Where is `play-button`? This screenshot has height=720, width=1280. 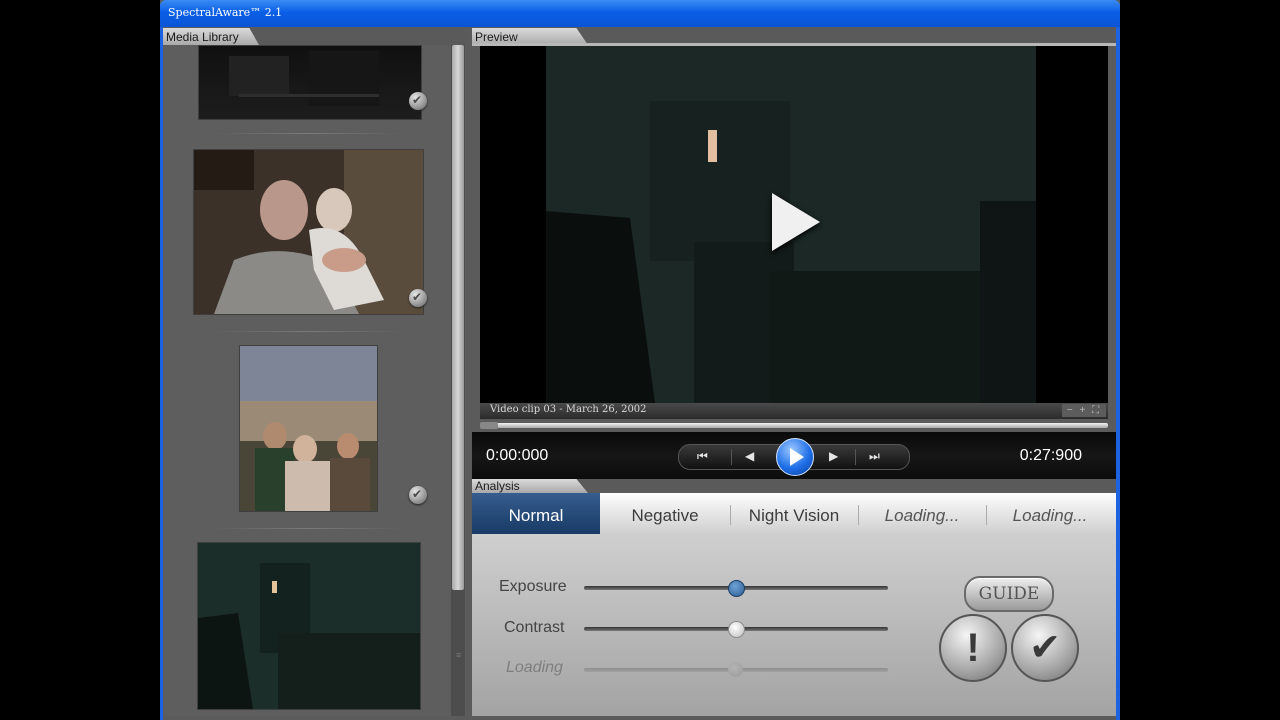 play-button is located at coordinates (795, 457).